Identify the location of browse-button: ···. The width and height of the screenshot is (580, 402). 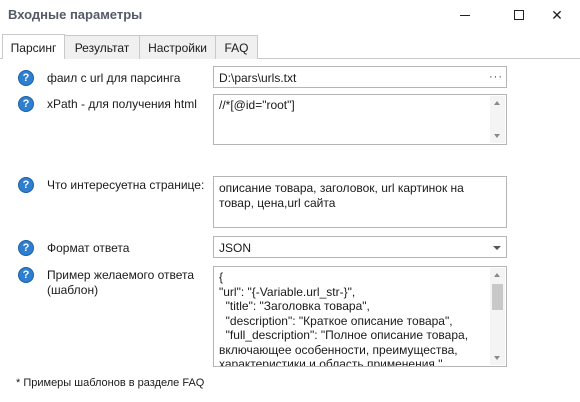
(496, 77).